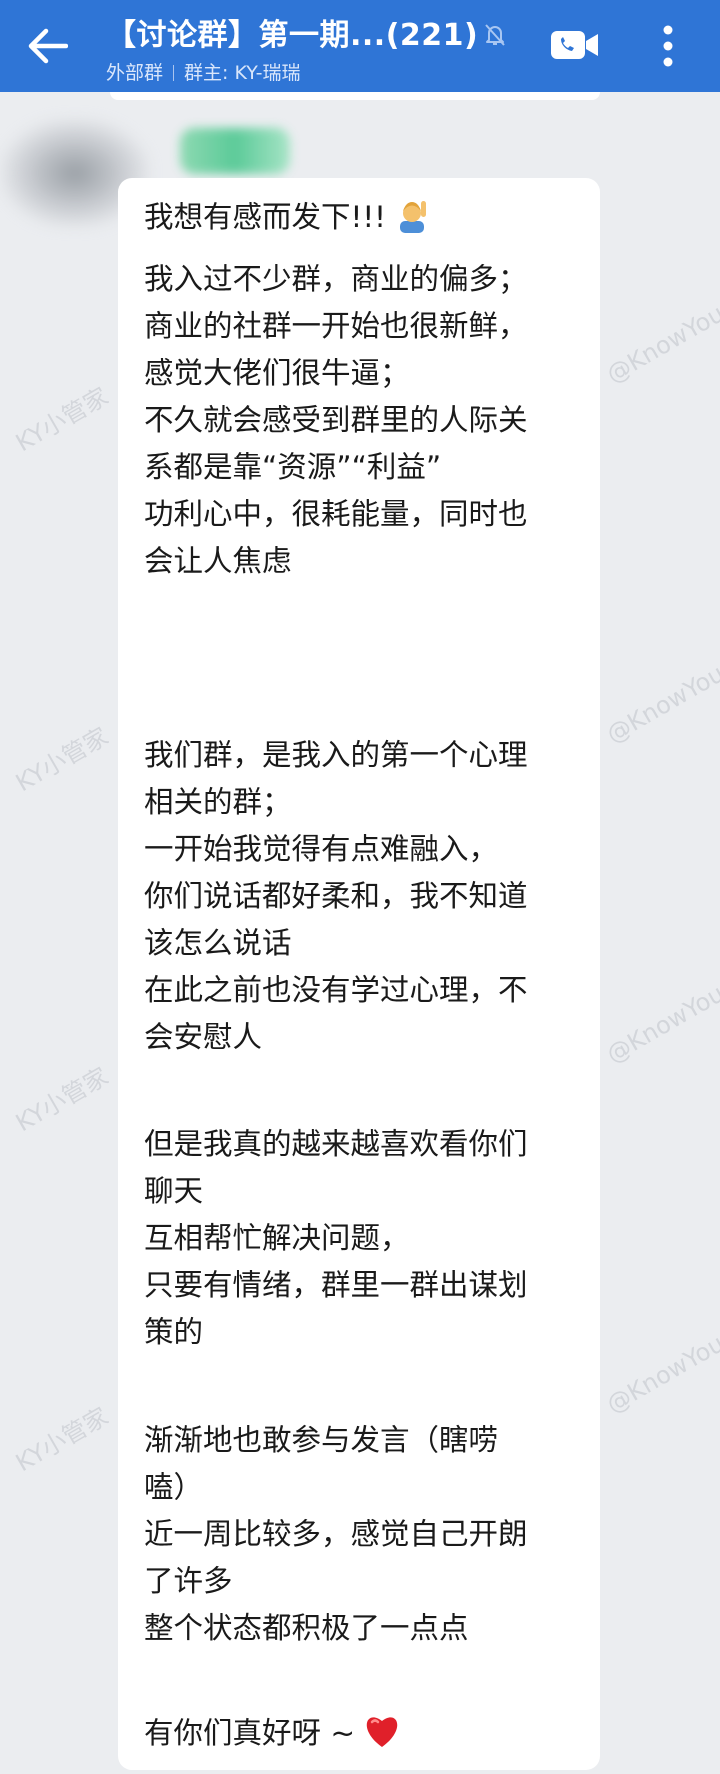 The width and height of the screenshot is (720, 1774). I want to click on group-title: 【讨论群】第一期...(221), so click(292, 32).